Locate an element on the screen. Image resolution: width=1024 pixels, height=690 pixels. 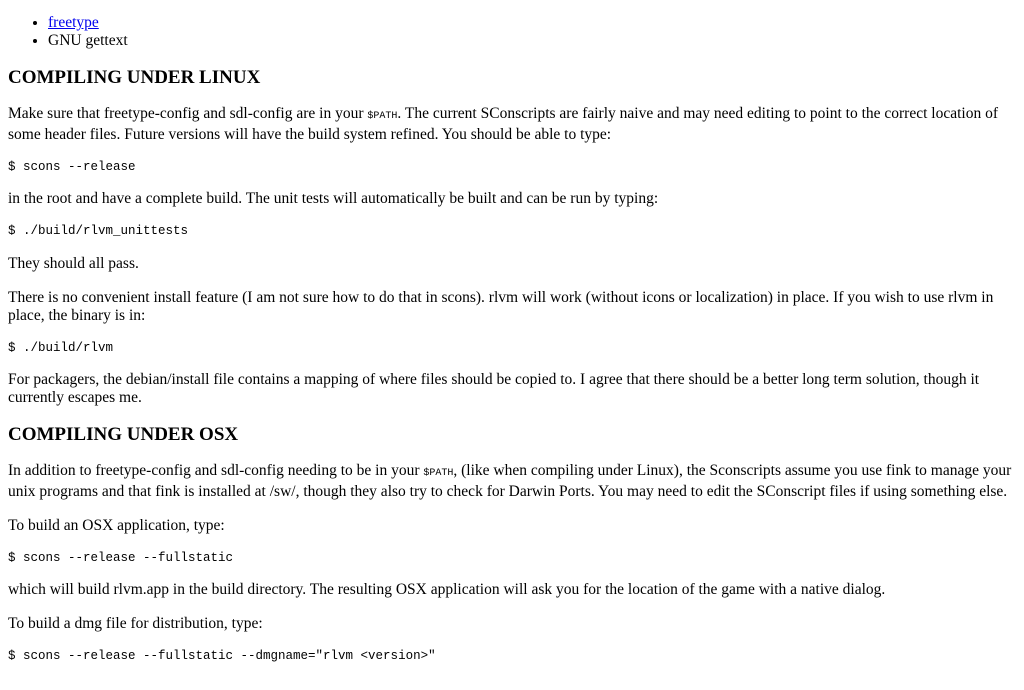
osx-paragraph-build-app: To build an OSX application, type: is located at coordinates (116, 525).